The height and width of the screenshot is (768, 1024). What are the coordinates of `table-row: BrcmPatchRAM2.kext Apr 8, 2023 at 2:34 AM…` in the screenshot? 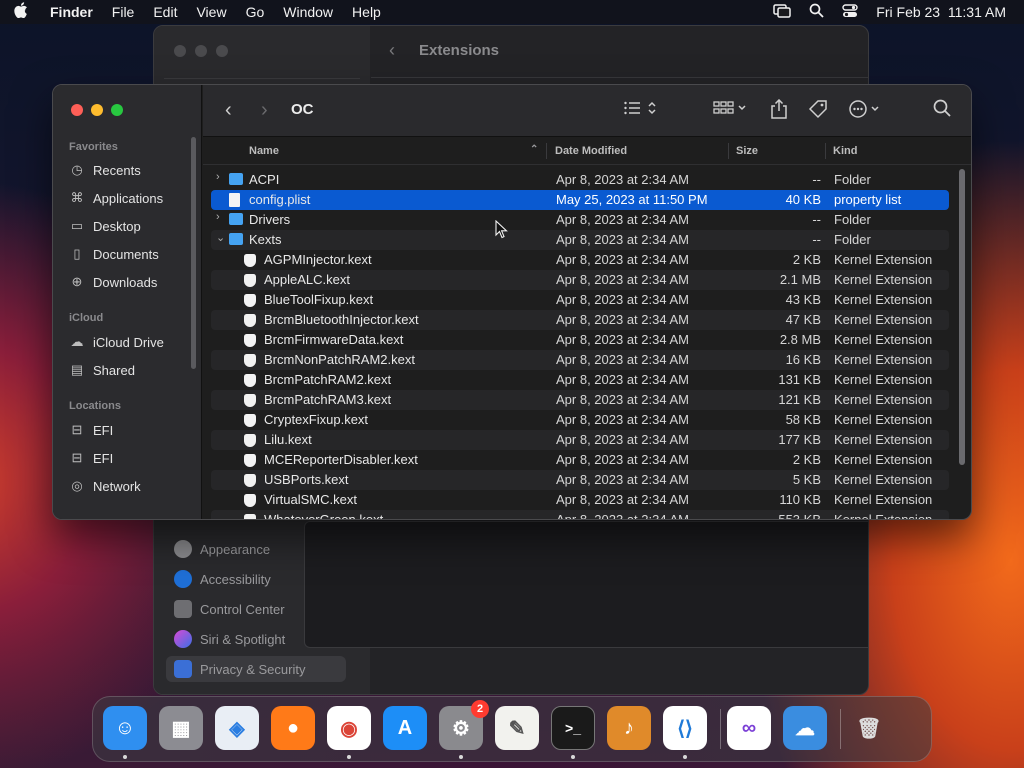 It's located at (580, 380).